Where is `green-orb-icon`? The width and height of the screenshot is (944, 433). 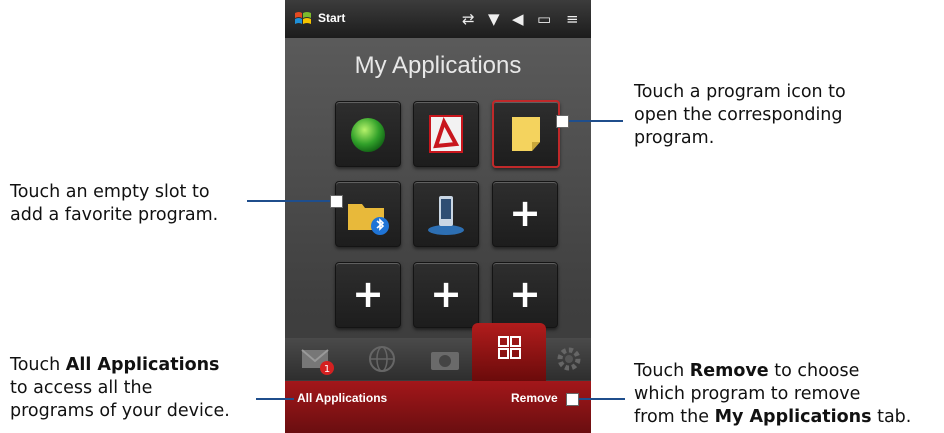 green-orb-icon is located at coordinates (368, 135).